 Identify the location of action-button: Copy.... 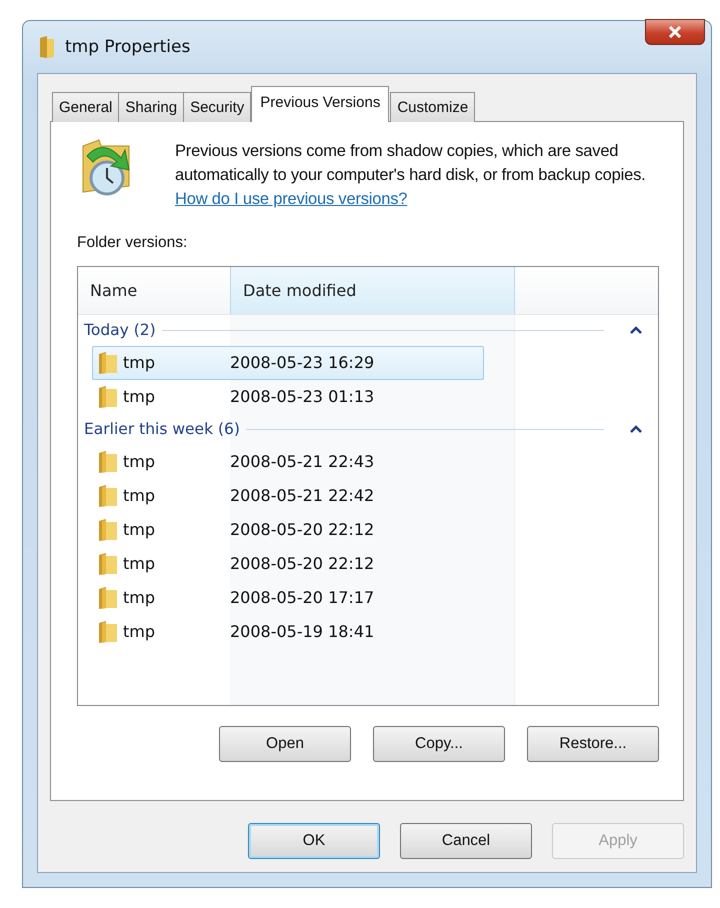
(439, 744).